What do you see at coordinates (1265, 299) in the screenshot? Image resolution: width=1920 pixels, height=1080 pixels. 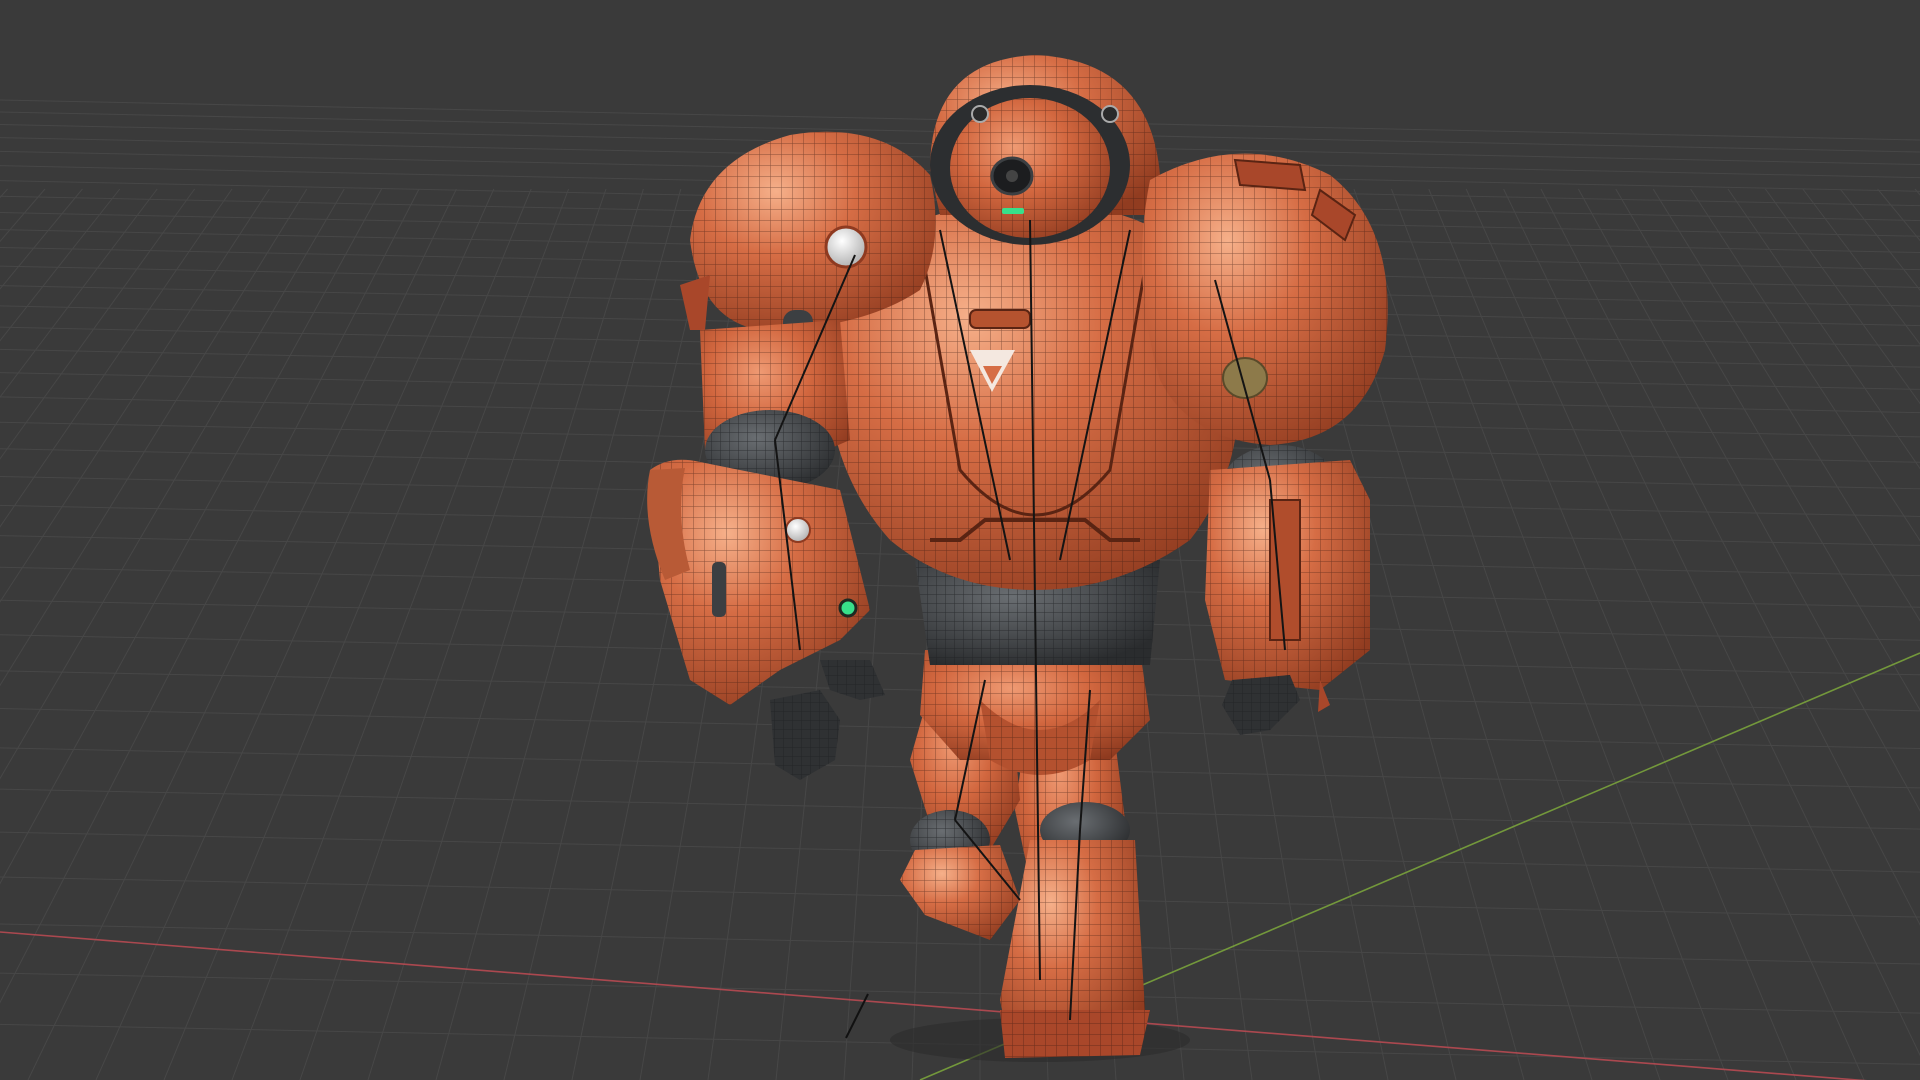 I see `right-shoulder-pauldron` at bounding box center [1265, 299].